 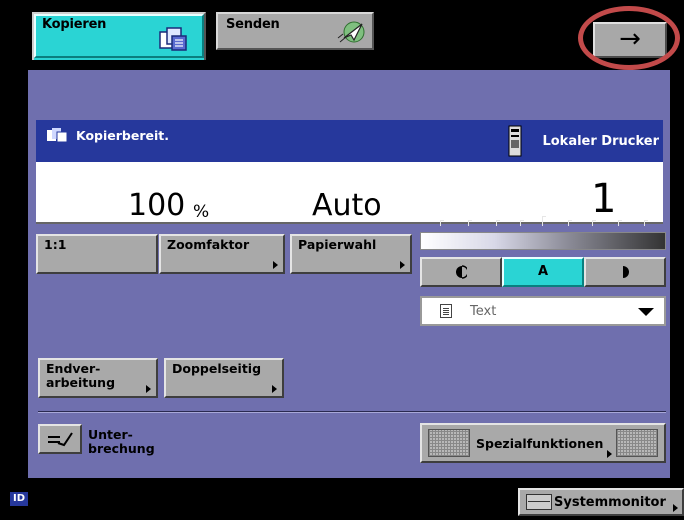 I want to click on zoom-factor-label: Zoomfaktor, so click(x=208, y=244).